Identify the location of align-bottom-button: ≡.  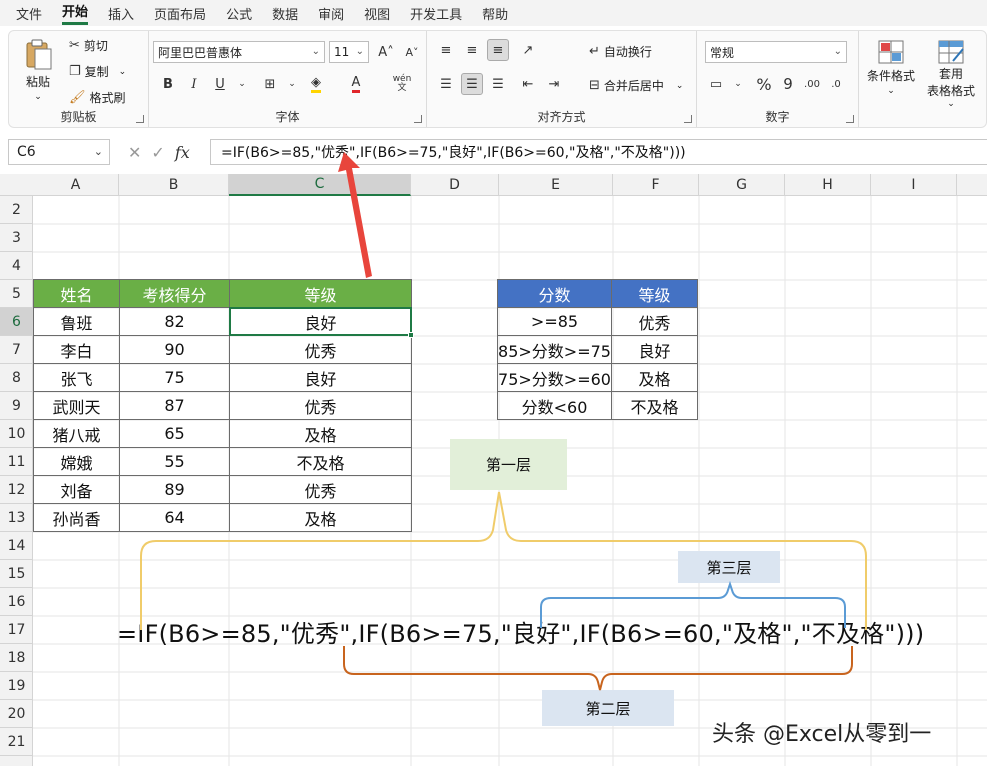
(498, 50).